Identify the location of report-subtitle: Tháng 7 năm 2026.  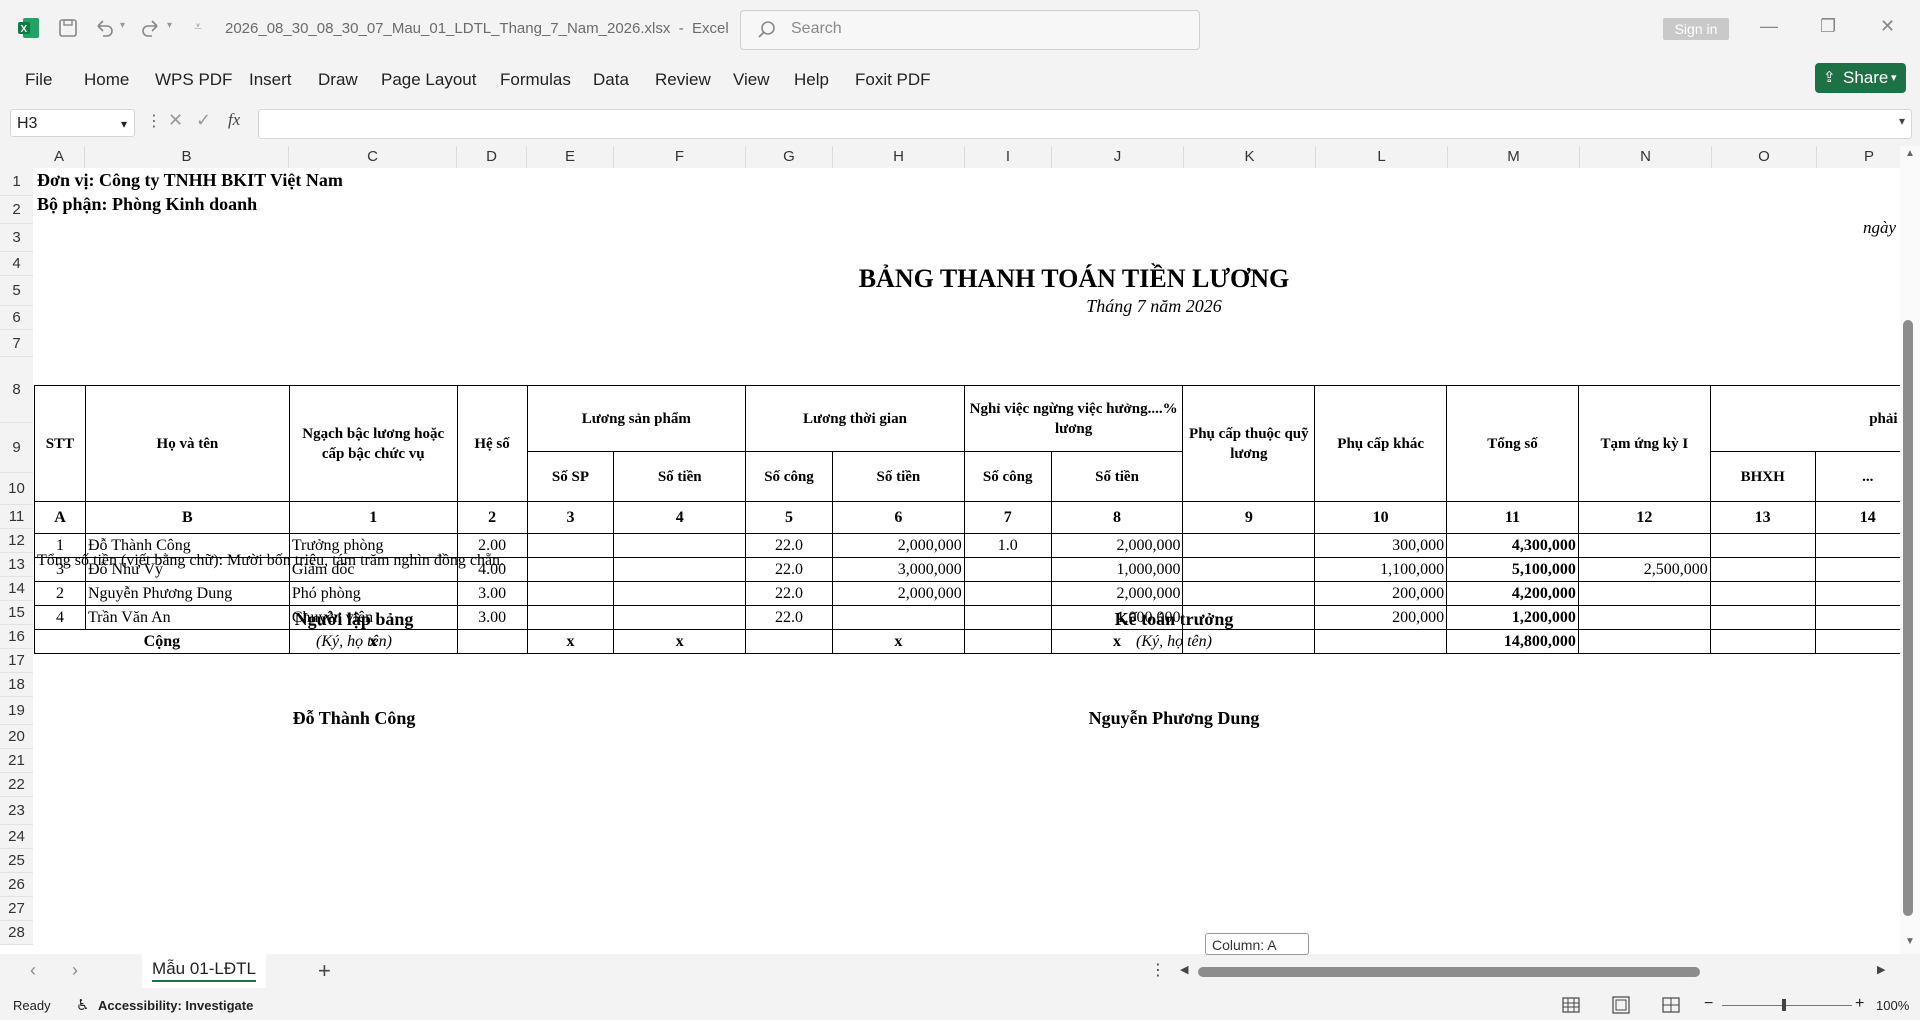
(1154, 306).